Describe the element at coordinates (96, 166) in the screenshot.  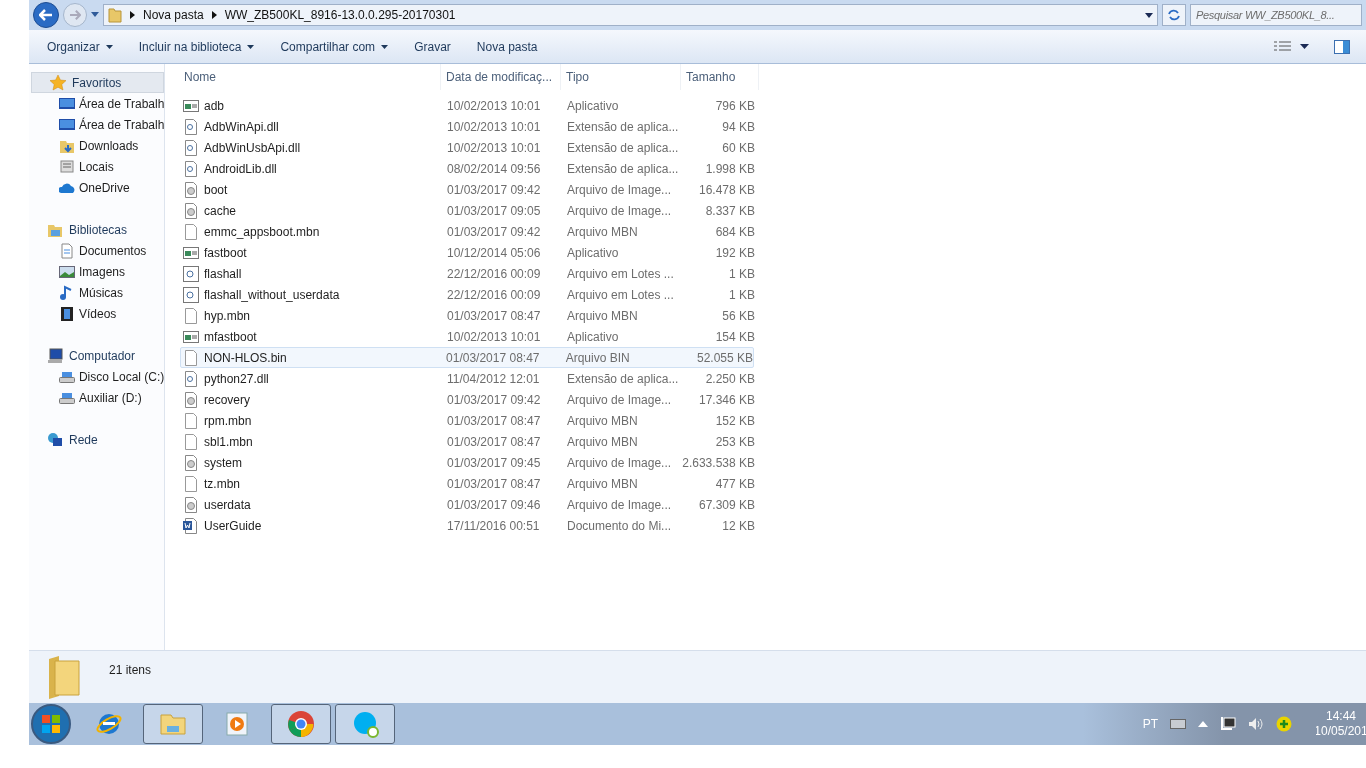
I see `nav-item: Locais` at that location.